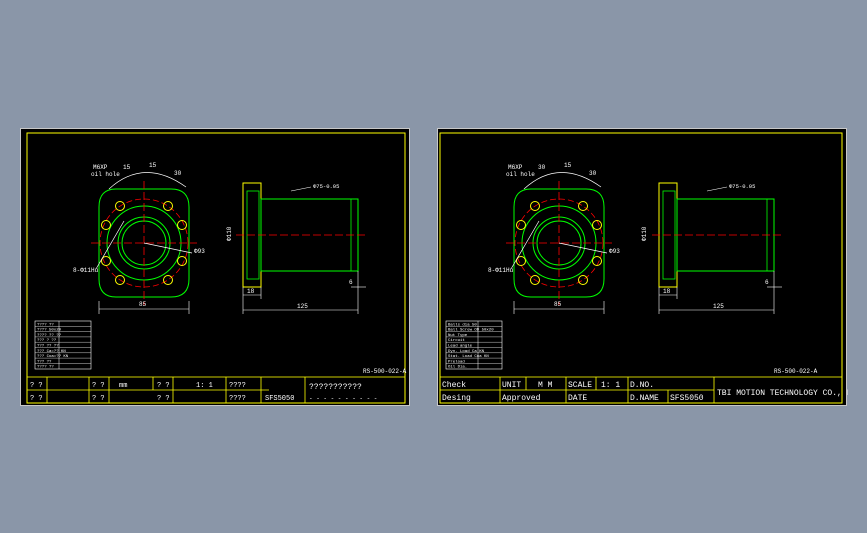  What do you see at coordinates (456, 340) in the screenshot?
I see `spec-row: Circuit` at bounding box center [456, 340].